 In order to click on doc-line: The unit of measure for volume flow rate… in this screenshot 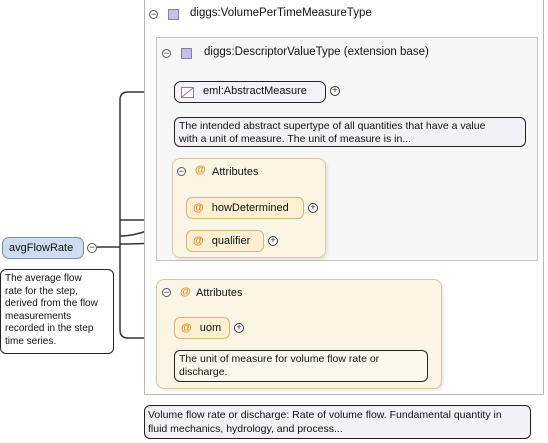, I will do `click(279, 359)`.